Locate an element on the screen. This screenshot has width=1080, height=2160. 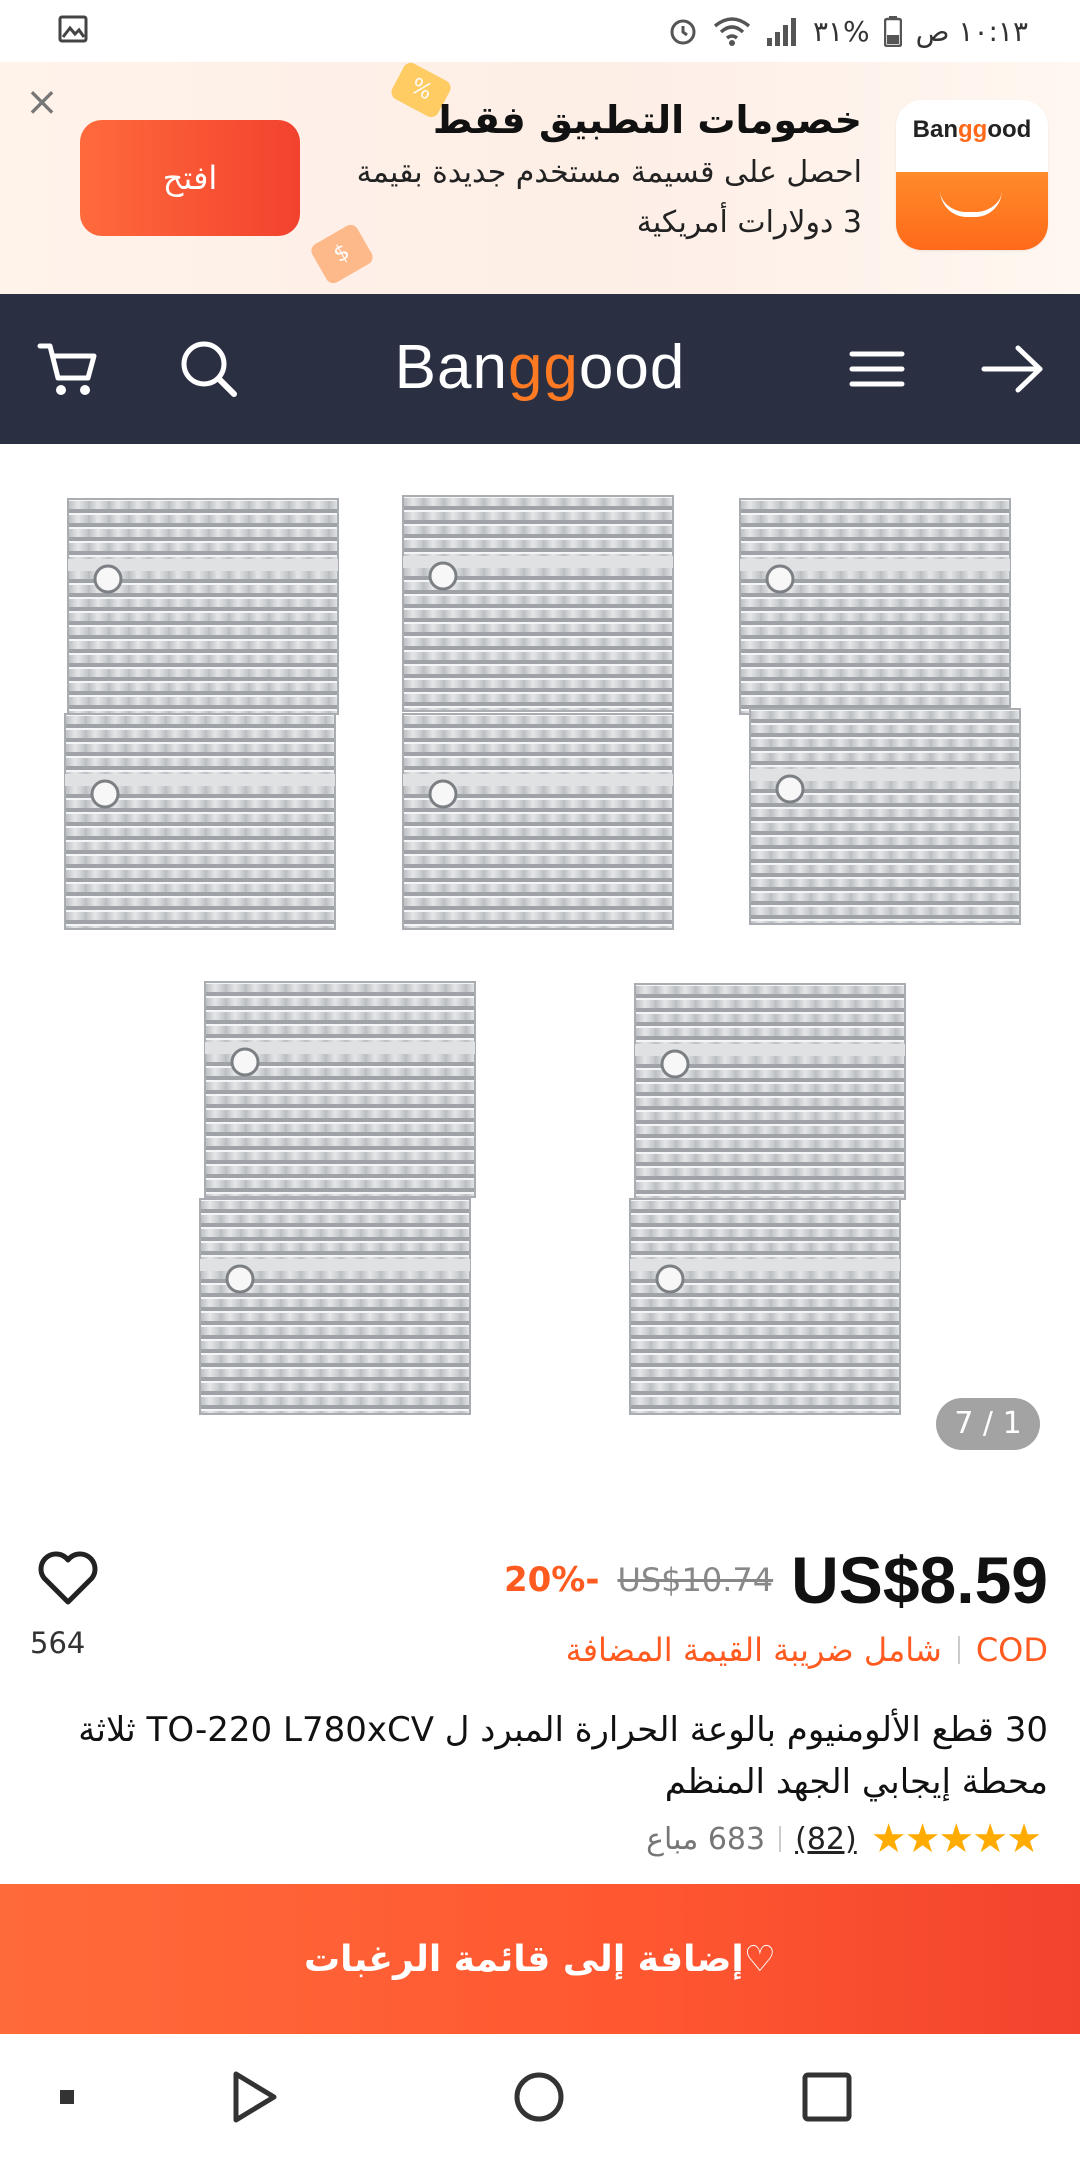
status-bar: ٣١% ١٠:١٣ ص is located at coordinates (540, 31).